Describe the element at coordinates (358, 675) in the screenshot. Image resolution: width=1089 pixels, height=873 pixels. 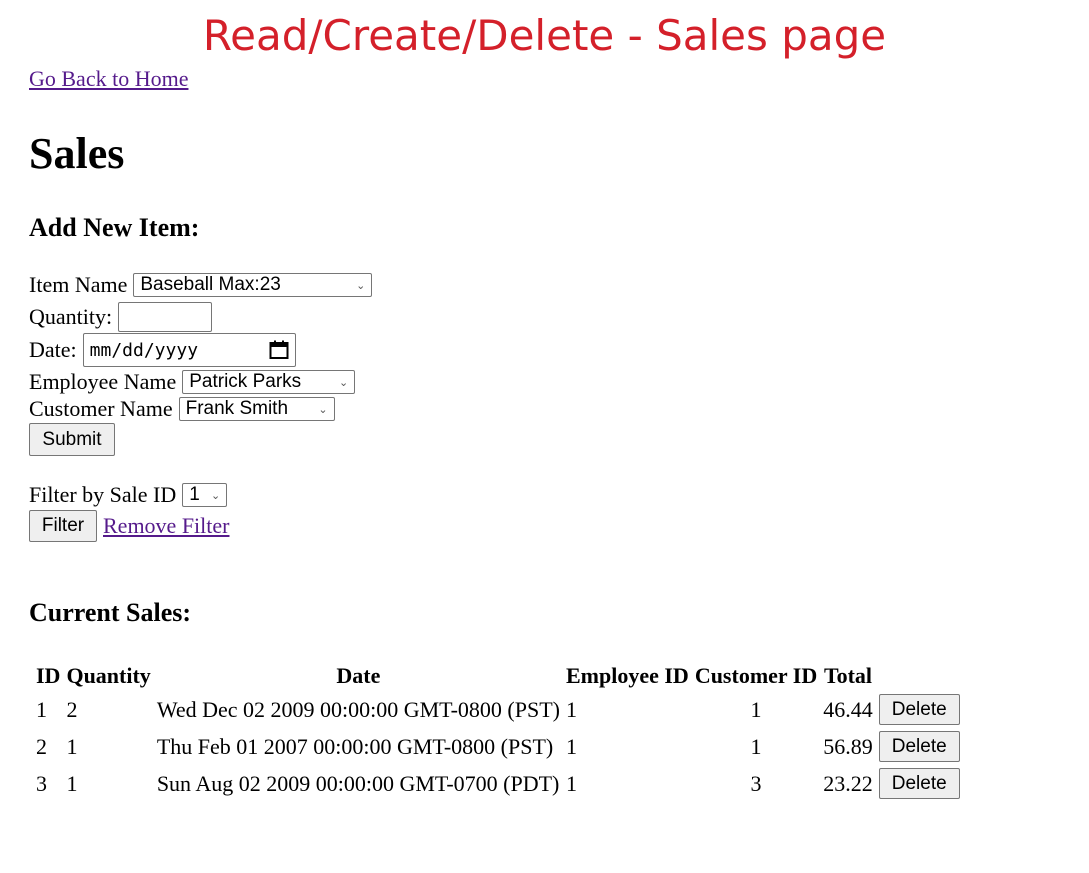
I see `column-header-date: Date` at that location.